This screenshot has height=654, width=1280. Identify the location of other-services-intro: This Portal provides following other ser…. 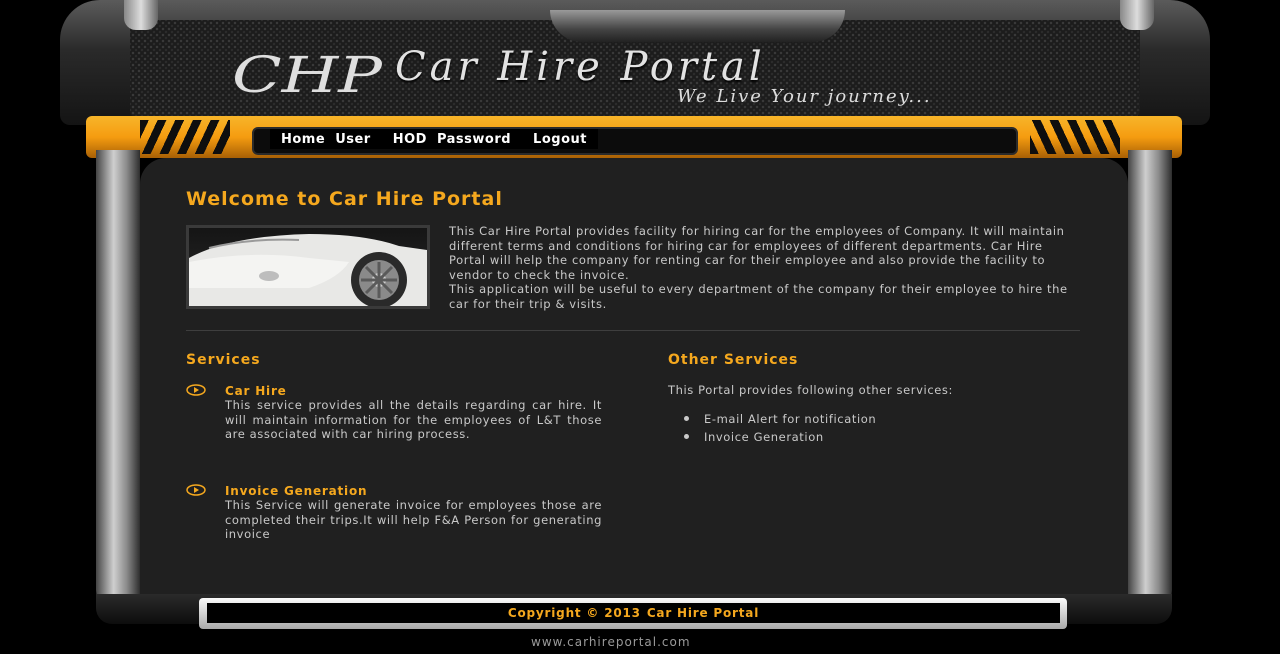
(810, 390).